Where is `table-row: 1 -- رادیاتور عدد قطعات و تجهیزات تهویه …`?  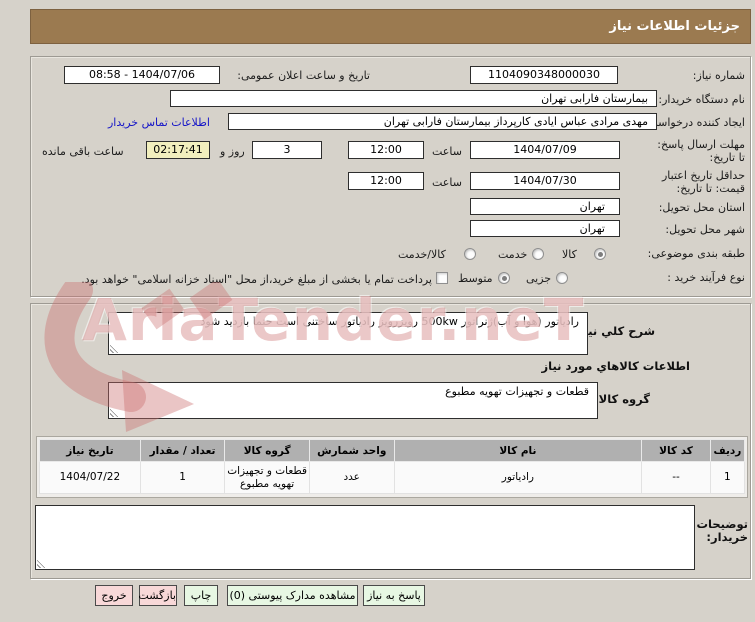 table-row: 1 -- رادیاتور عدد قطعات و تجهیزات تهویه … is located at coordinates (392, 477).